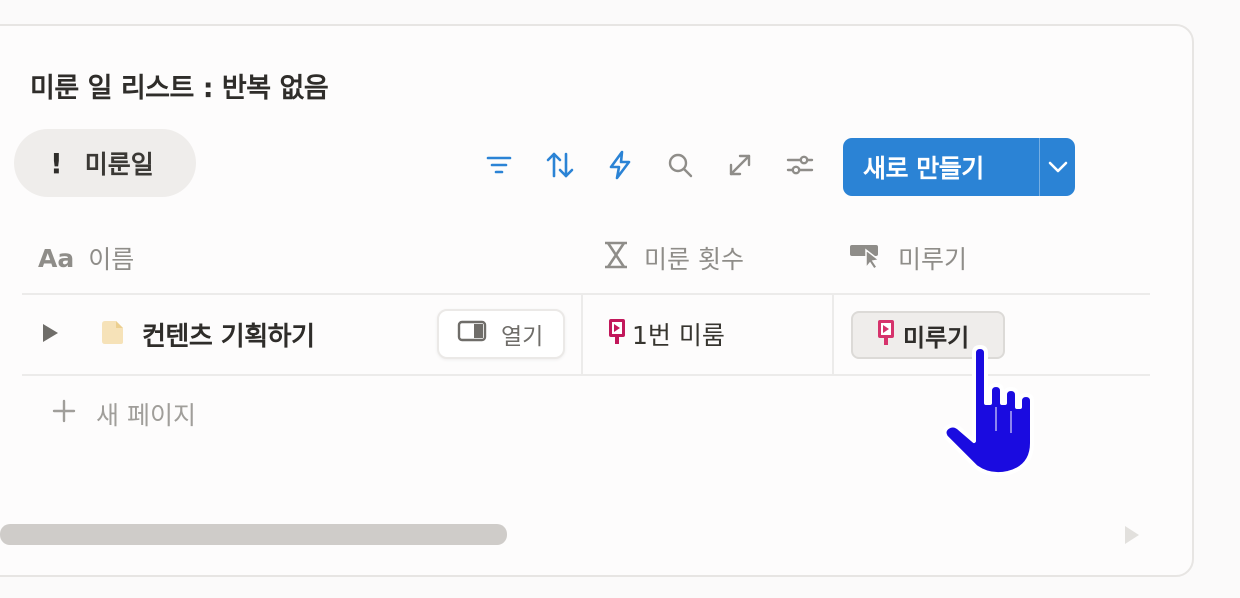 Image resolution: width=1240 pixels, height=598 pixels. Describe the element at coordinates (522, 337) in the screenshot. I see `open-page-label: 열기` at that location.